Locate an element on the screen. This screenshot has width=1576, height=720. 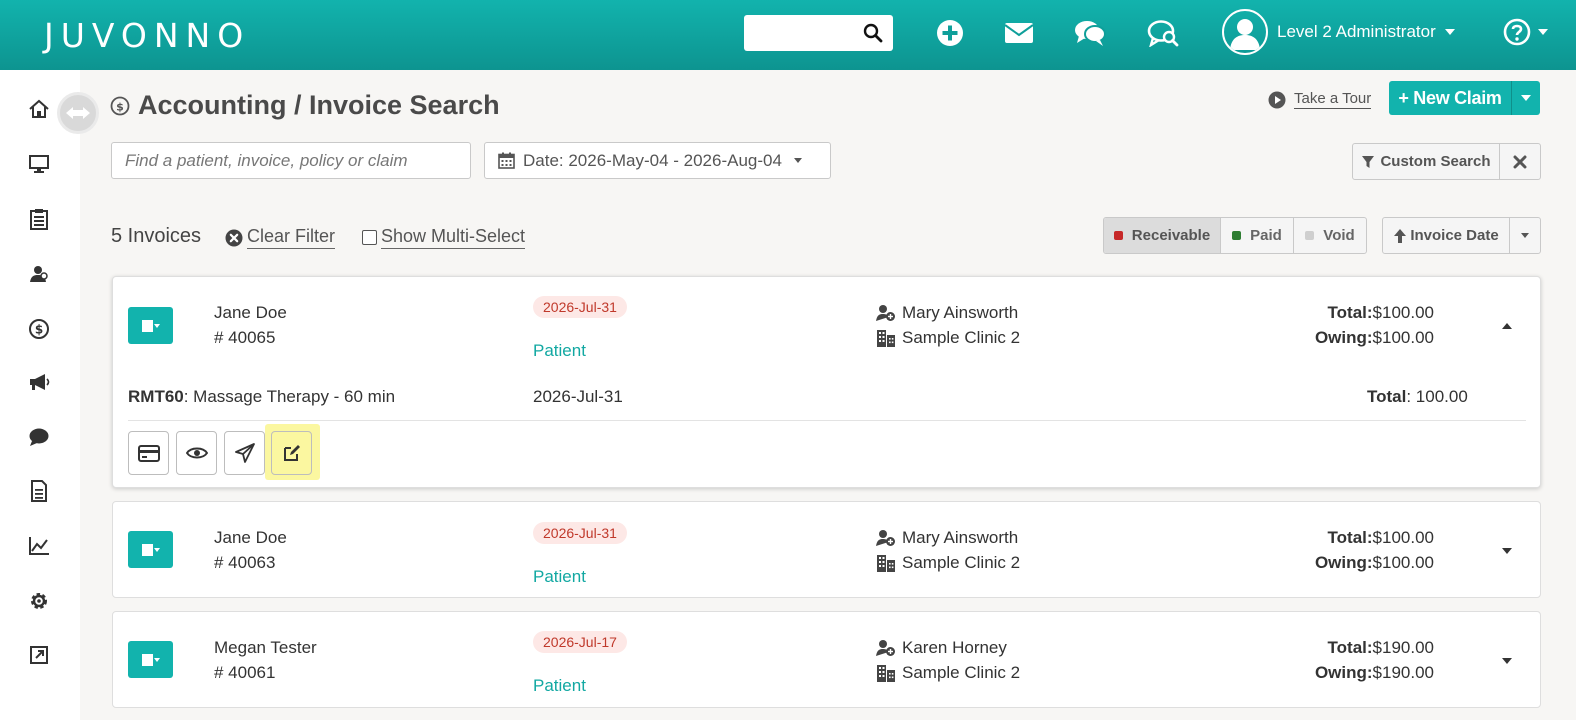
date-range-picker: Date: 2026-May-04 - 2026-Aug-04 is located at coordinates (657, 160).